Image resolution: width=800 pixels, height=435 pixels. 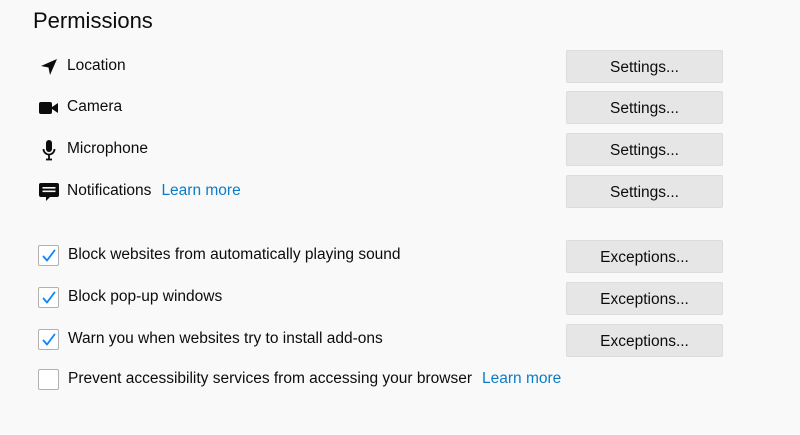 What do you see at coordinates (49, 67) in the screenshot?
I see `location-arrow-icon` at bounding box center [49, 67].